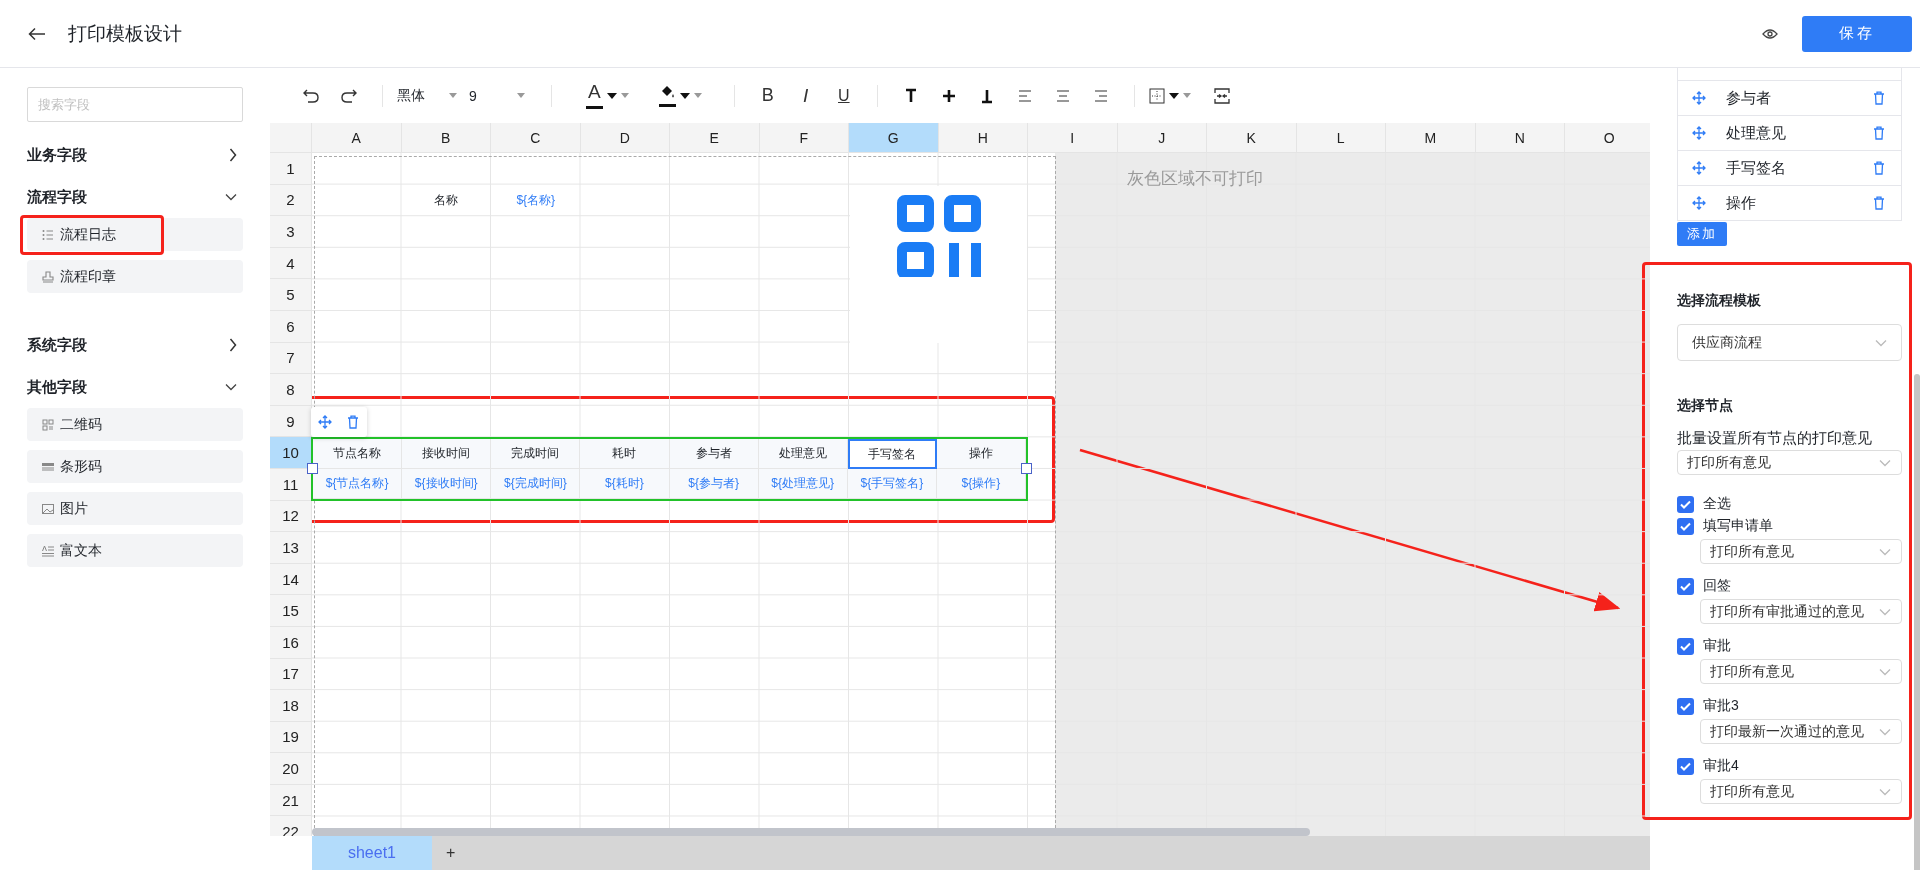  Describe the element at coordinates (1801, 731) in the screenshot. I see `select-field: 打印最新一次通过的意见` at that location.